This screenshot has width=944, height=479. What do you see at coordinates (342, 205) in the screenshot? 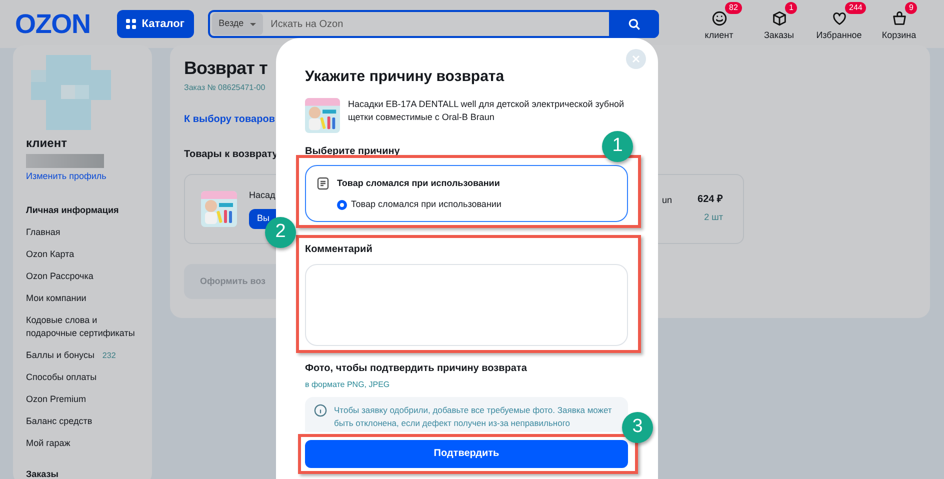
I see `radio-button` at bounding box center [342, 205].